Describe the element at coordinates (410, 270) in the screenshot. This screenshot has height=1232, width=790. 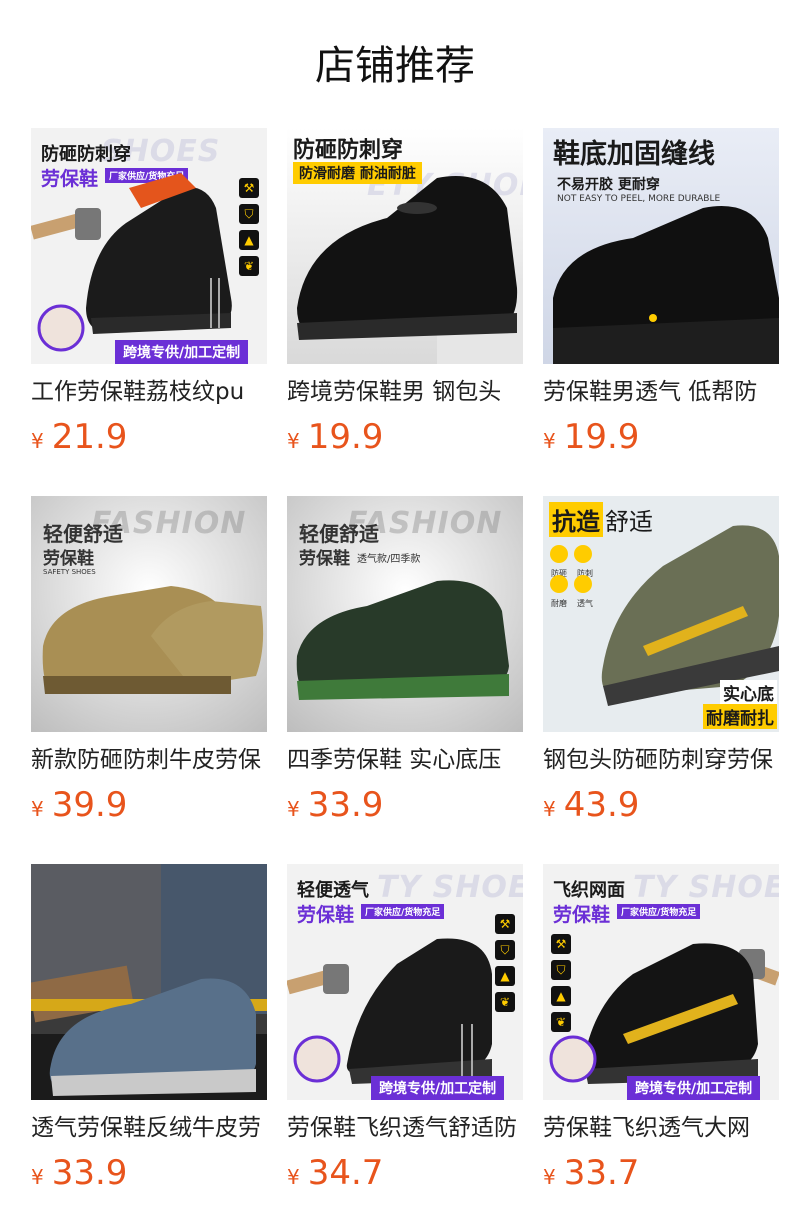
I see `work-shoe-image` at that location.